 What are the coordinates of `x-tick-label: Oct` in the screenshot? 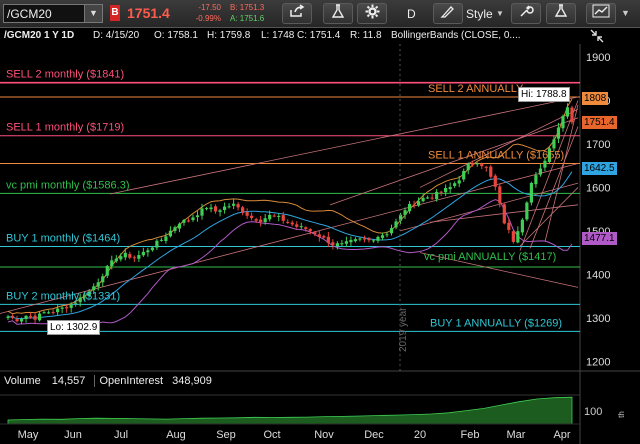 It's located at (271, 435).